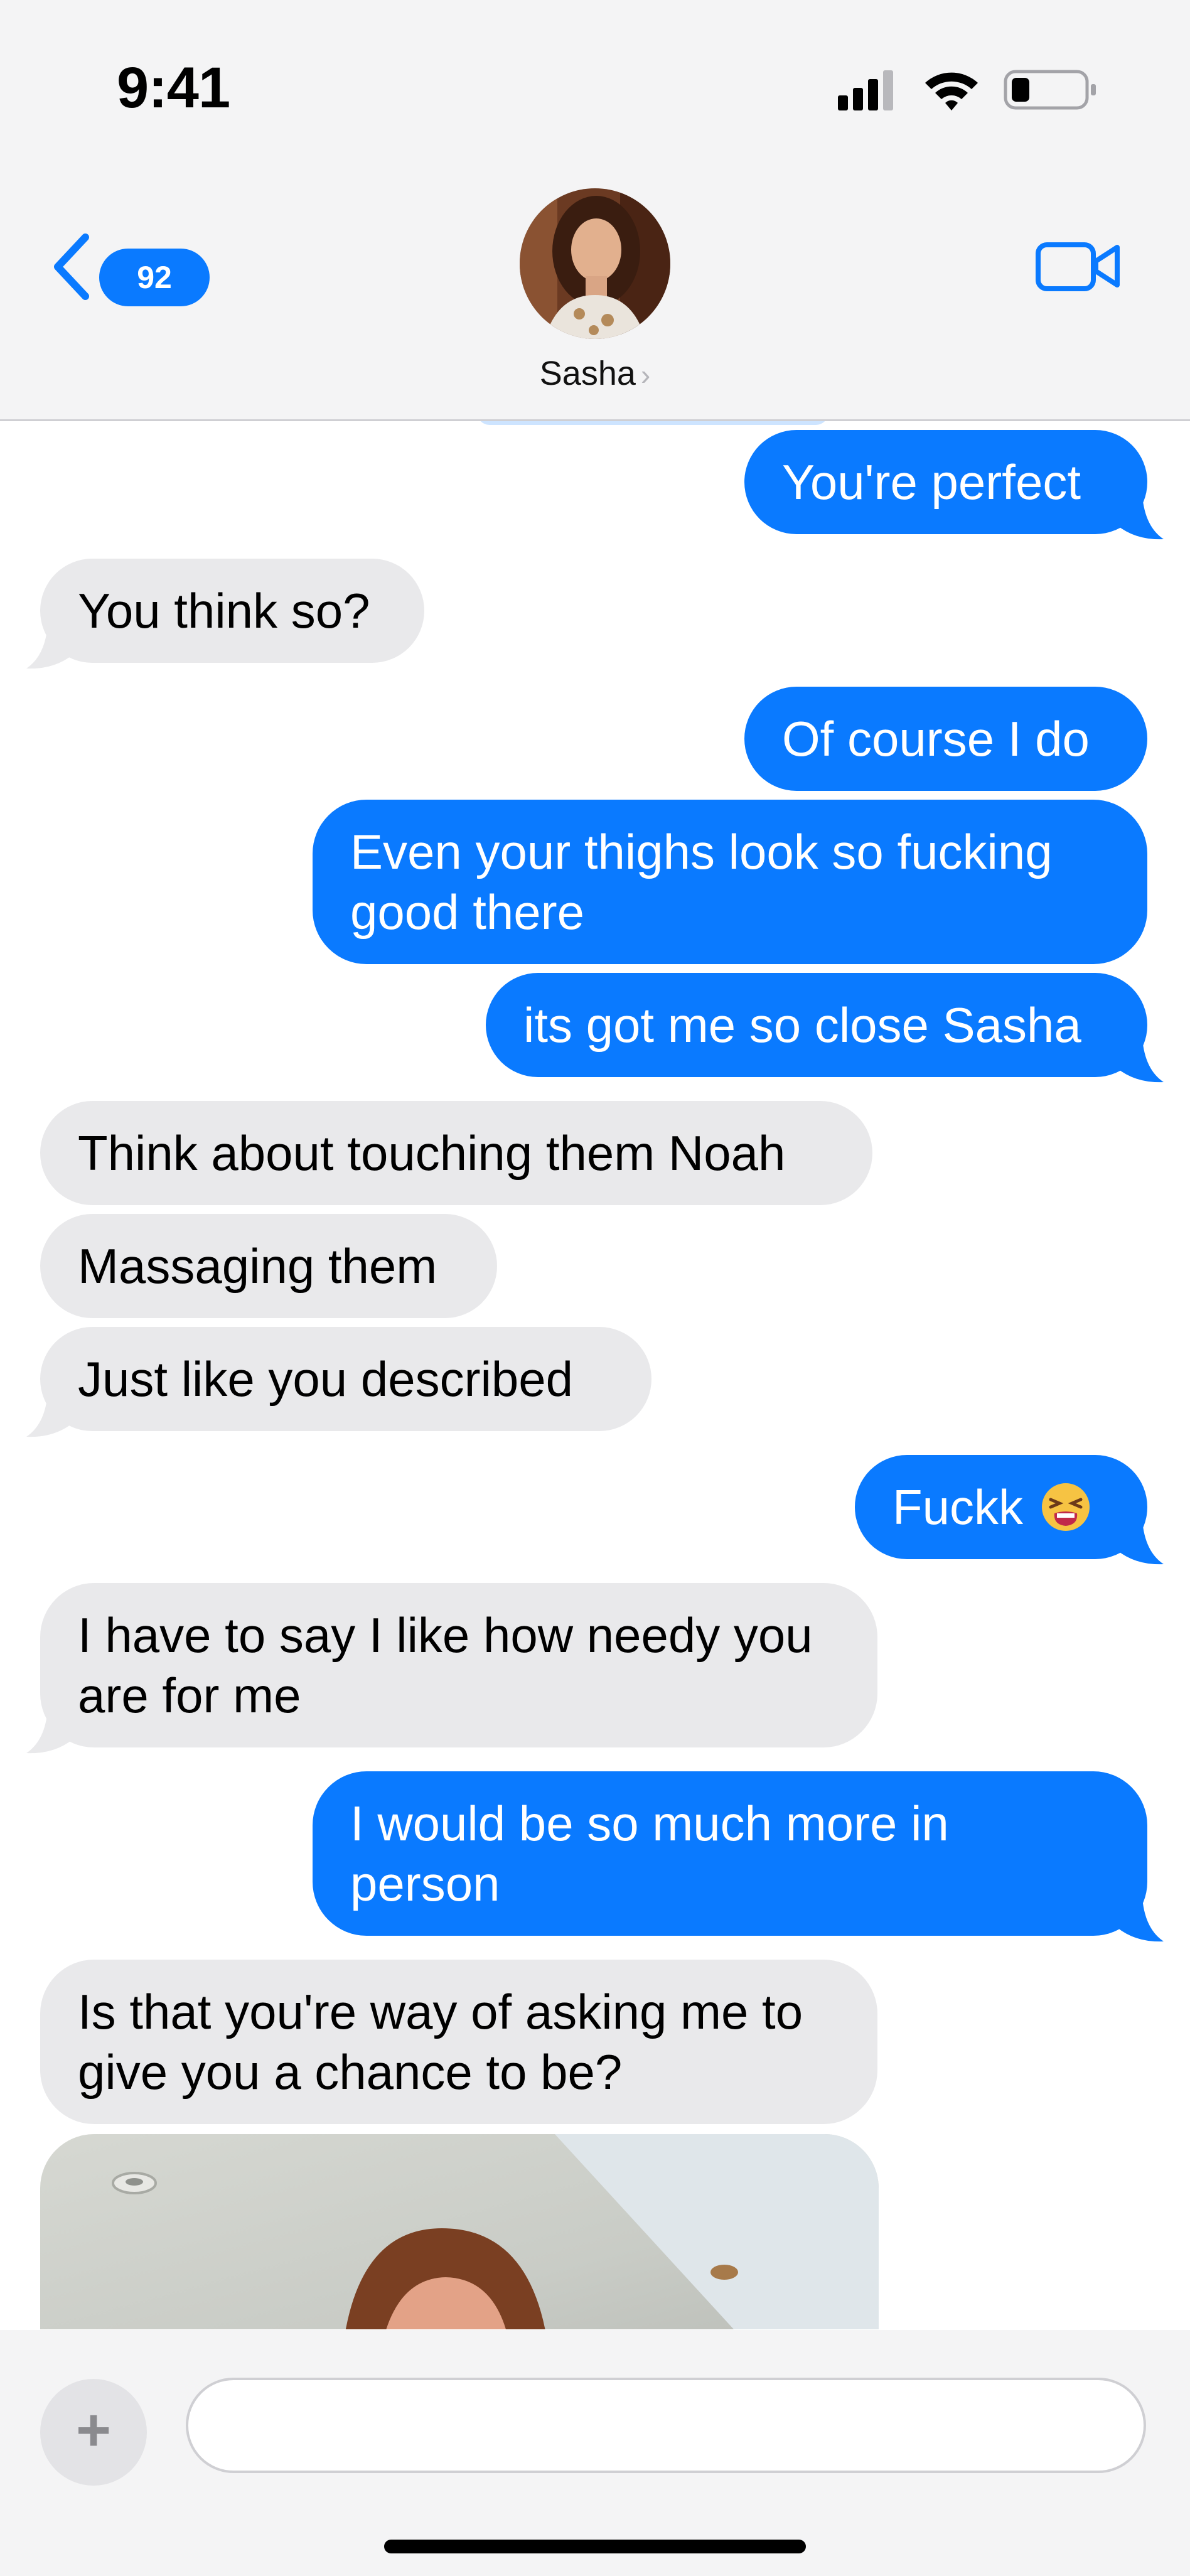  I want to click on plus-icon: +, so click(93, 2430).